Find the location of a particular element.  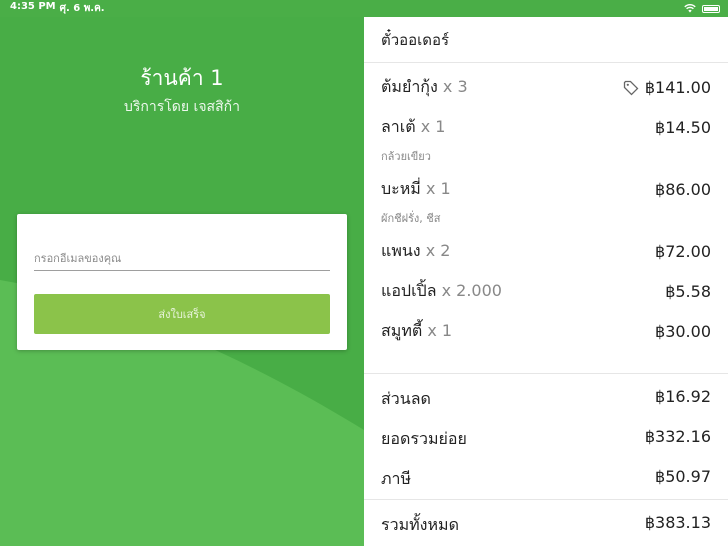

receipt-card: ส่งใบเสร็จ is located at coordinates (182, 282).